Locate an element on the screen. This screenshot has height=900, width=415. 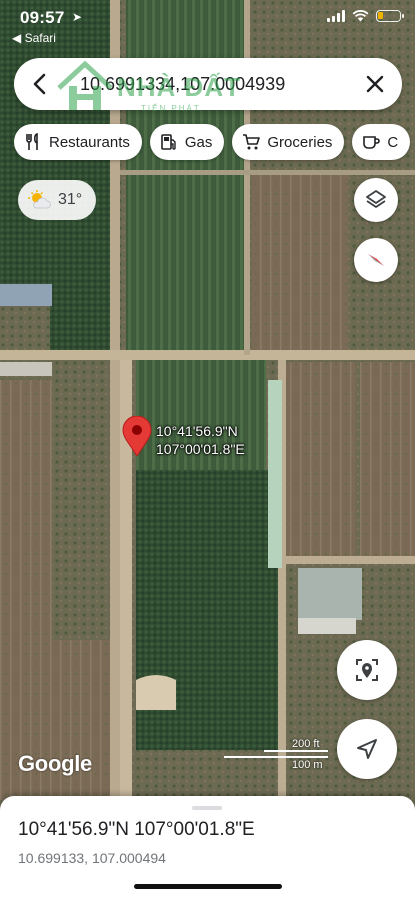
chip-label: Restaurants is located at coordinates (89, 142).